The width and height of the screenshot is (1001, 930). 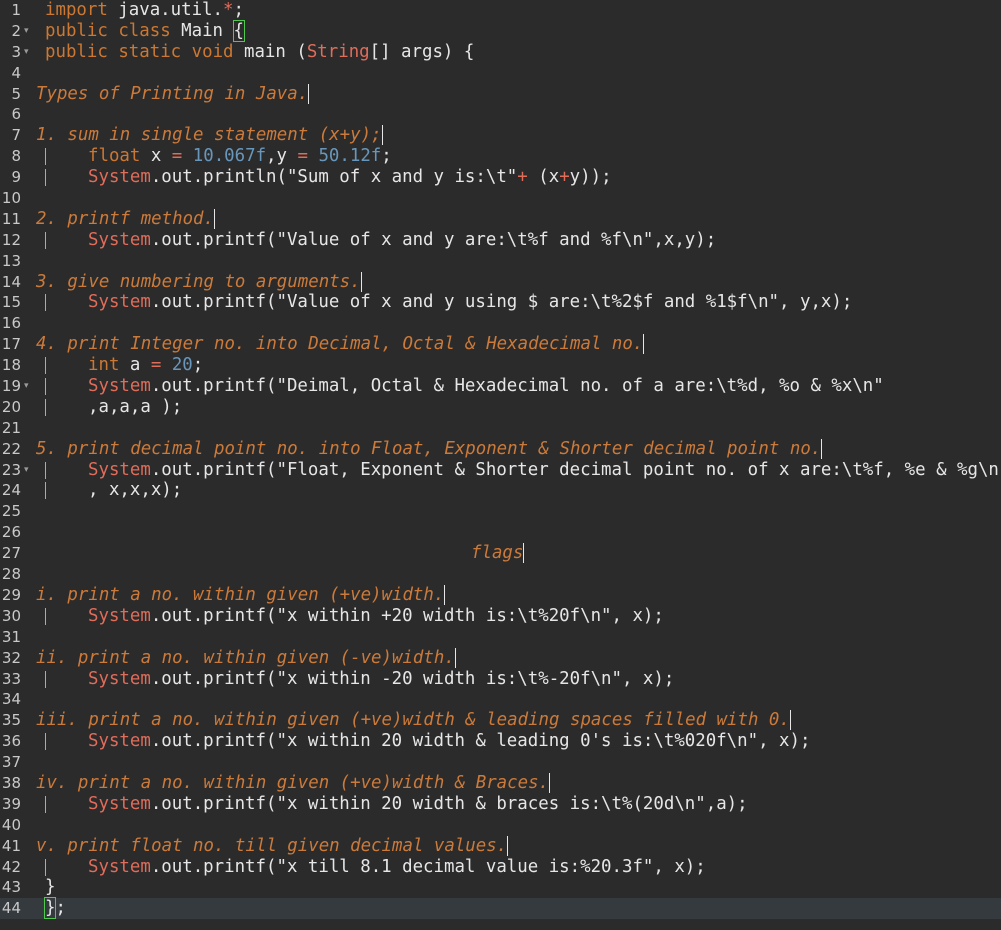 I want to click on code-line: 31, so click(x=500, y=637).